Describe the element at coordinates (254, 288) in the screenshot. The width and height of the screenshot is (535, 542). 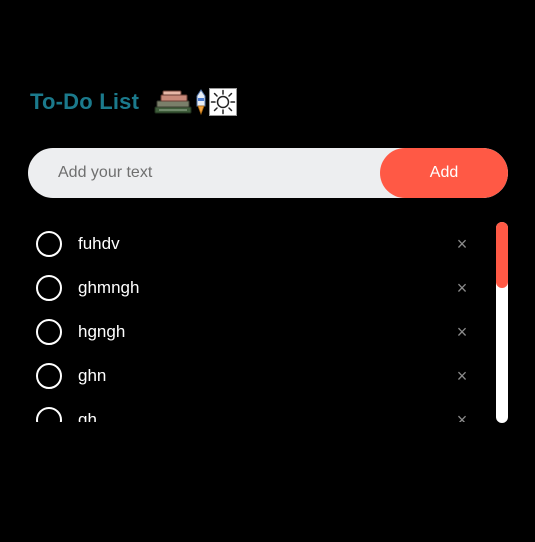
I see `list-item: ghmngh ×` at that location.